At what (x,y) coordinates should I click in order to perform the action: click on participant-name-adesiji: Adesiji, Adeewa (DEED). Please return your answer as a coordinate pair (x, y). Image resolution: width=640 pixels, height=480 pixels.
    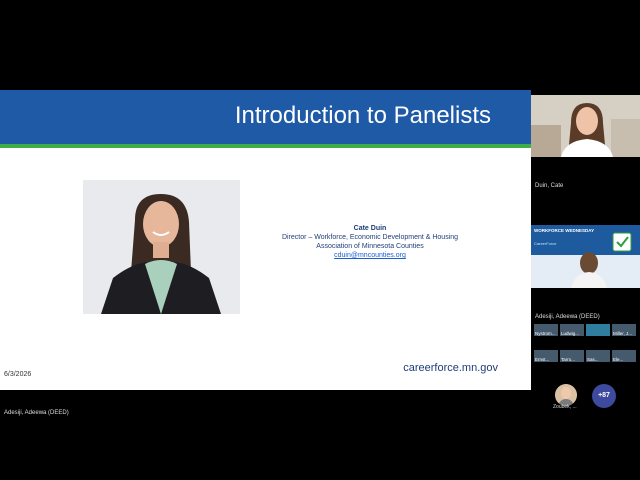
    Looking at the image, I should click on (567, 317).